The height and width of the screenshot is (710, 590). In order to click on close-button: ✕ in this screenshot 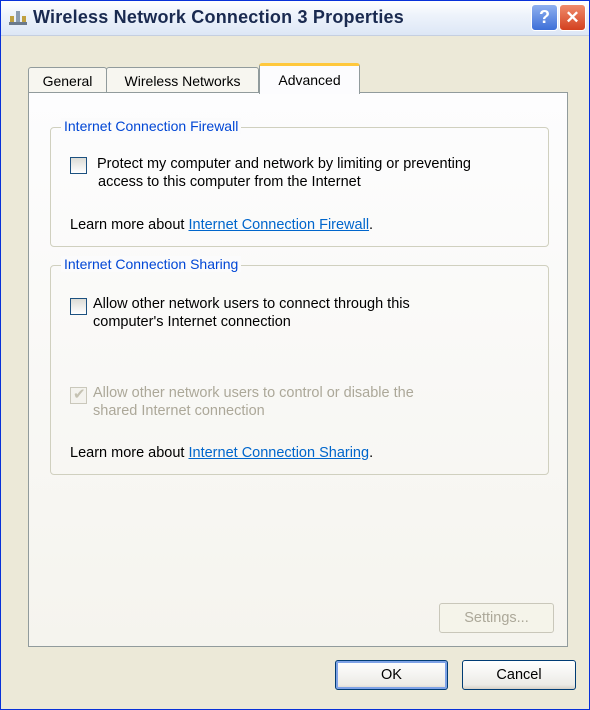, I will do `click(572, 17)`.